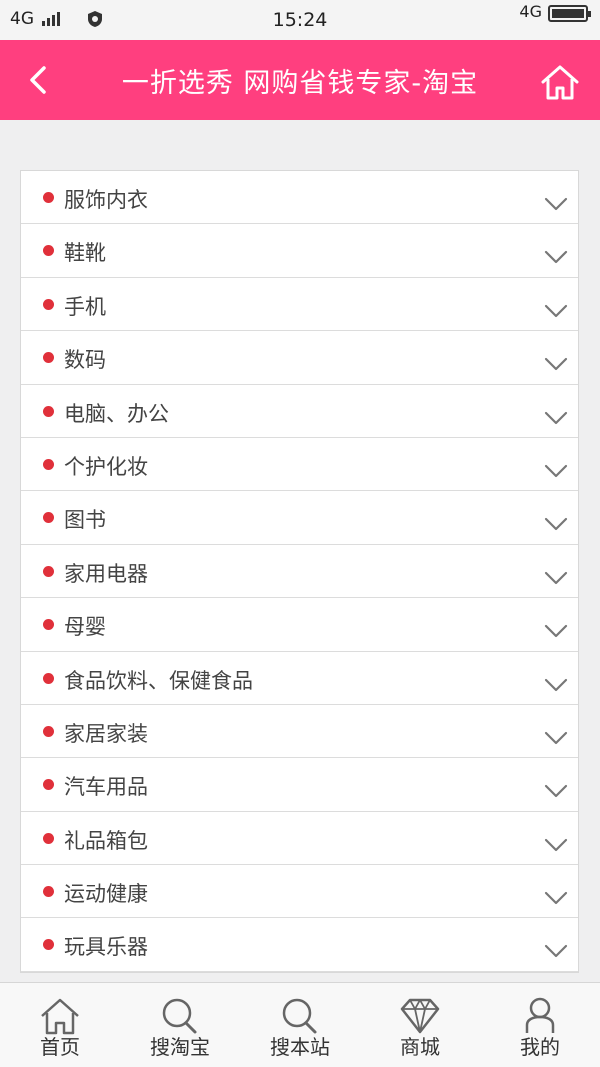  Describe the element at coordinates (300, 83) in the screenshot. I see `page-title: 一折选秀 网购省钱专家-淘宝` at that location.